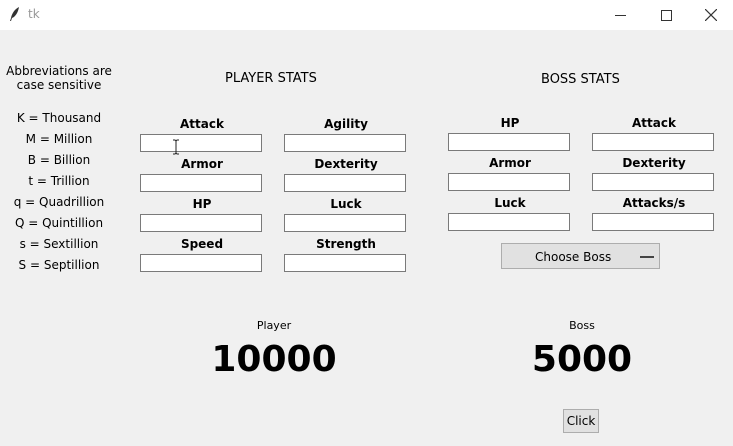 This screenshot has height=446, width=733. Describe the element at coordinates (202, 244) in the screenshot. I see `player-speed-label: Speed` at that location.